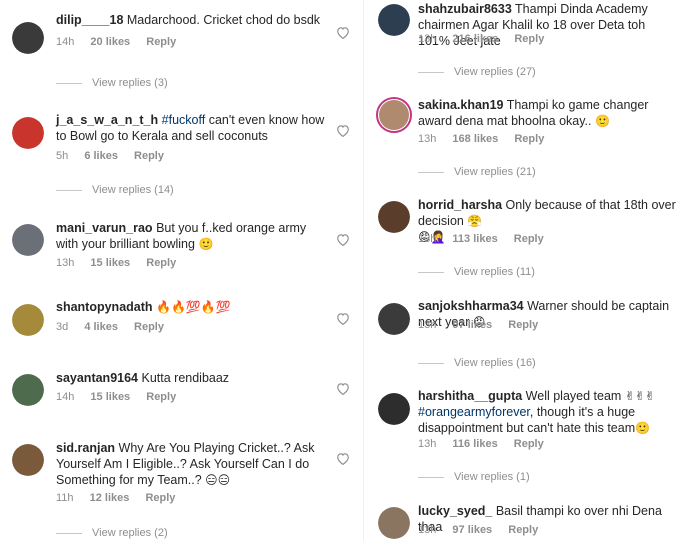  Describe the element at coordinates (101, 327) in the screenshot. I see `likes-count: 4 likes` at that location.